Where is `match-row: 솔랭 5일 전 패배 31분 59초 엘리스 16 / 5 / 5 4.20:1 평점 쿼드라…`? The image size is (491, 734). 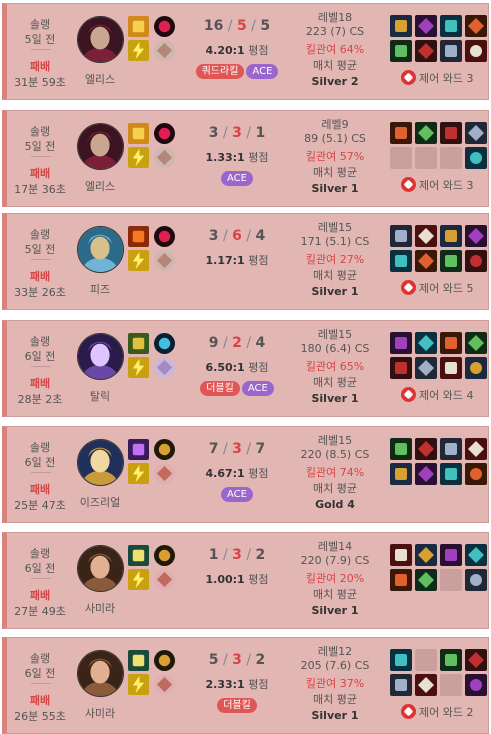
match-row: 솔랭 5일 전 패배 31분 59초 엘리스 16 / 5 / 5 4.20:1 평점 쿼드라… is located at coordinates (245, 51).